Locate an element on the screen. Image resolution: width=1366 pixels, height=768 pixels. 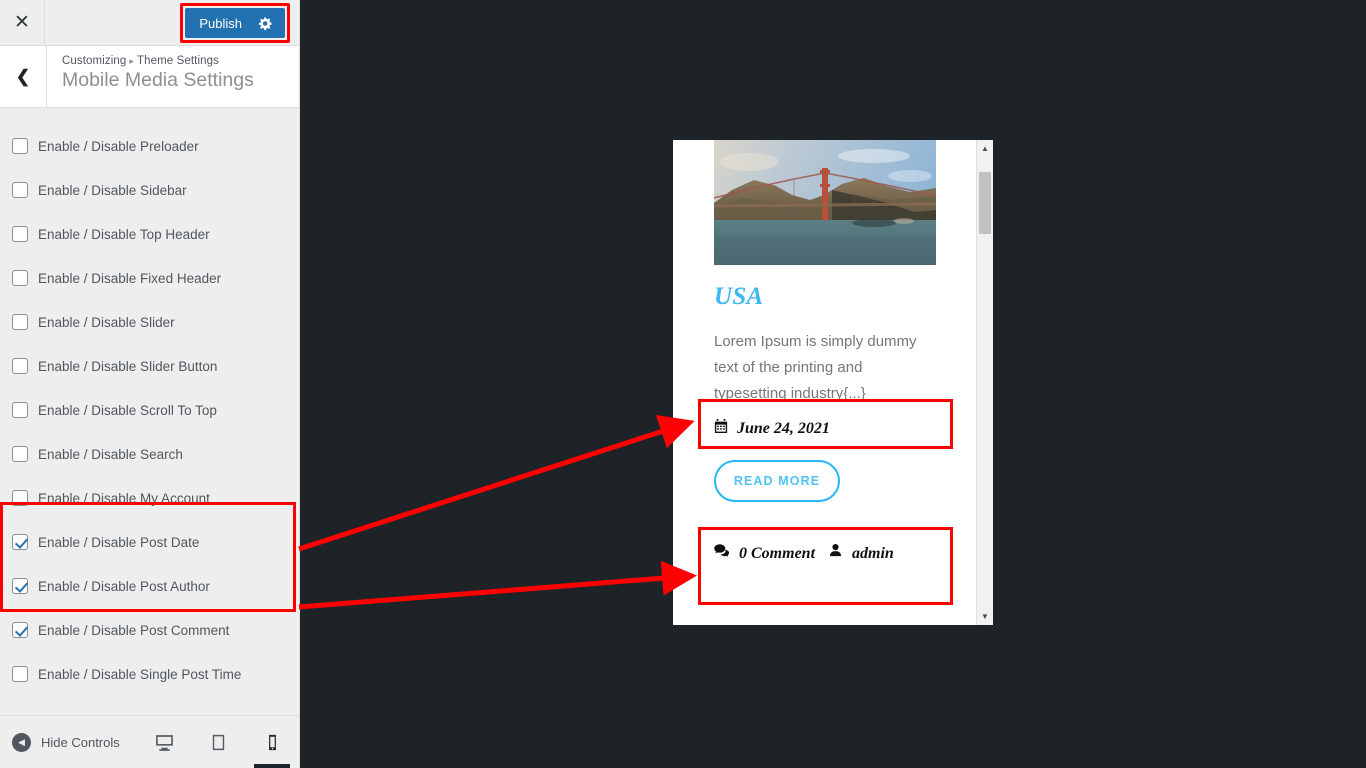
control-row: Enable / Disable Scroll To Top is located at coordinates (149, 410).